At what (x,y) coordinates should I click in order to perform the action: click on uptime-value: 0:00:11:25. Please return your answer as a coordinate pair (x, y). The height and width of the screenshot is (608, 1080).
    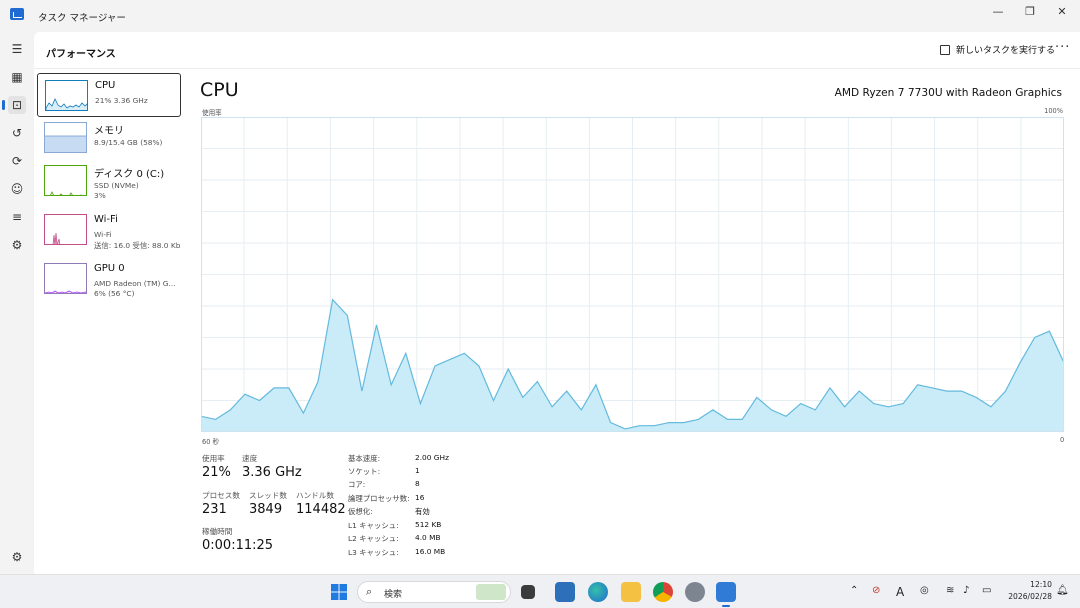
    Looking at the image, I should click on (238, 545).